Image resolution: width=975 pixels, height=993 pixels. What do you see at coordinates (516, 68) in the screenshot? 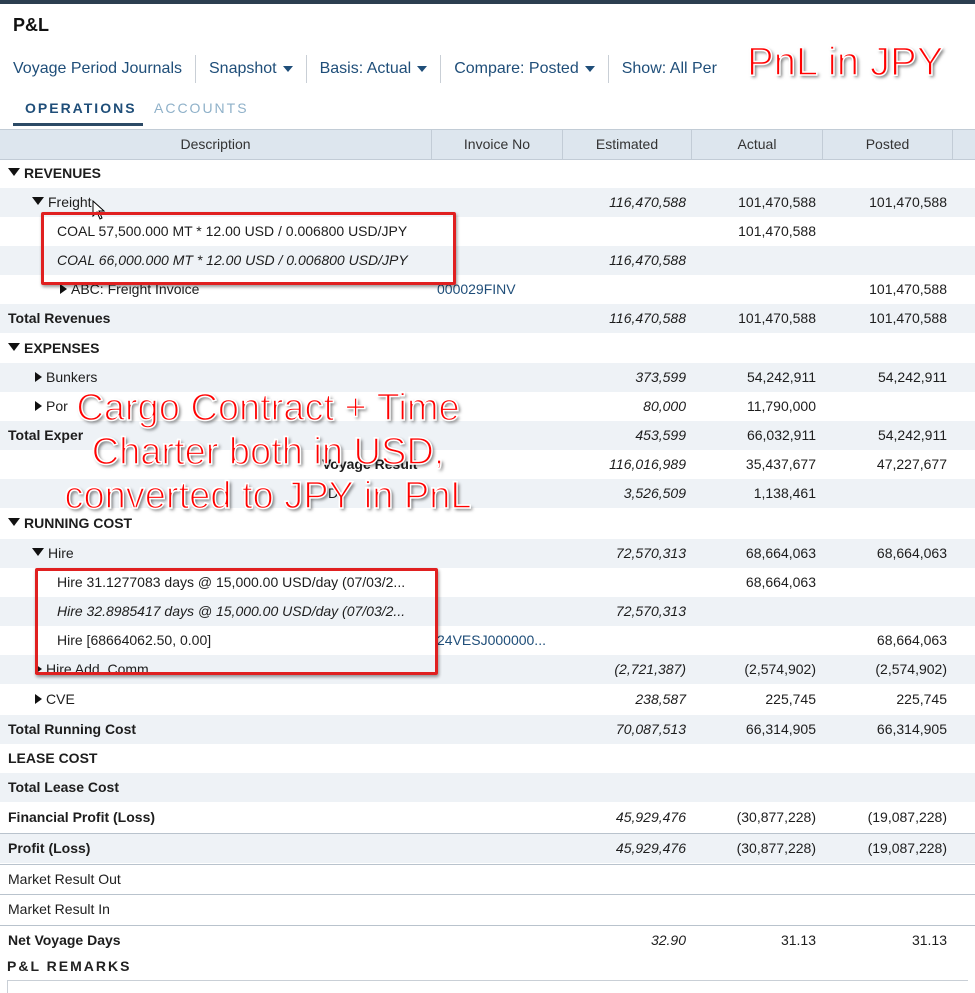
I see `compare-label: Compare: Posted` at bounding box center [516, 68].